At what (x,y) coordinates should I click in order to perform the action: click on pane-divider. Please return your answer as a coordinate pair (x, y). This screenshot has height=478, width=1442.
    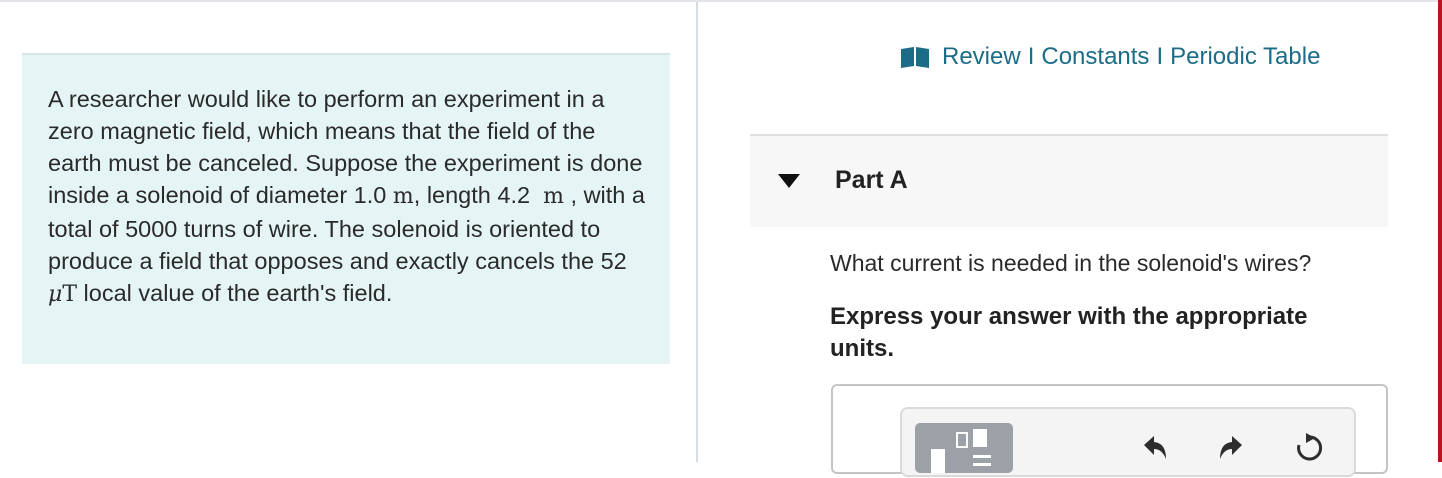
    Looking at the image, I should click on (697, 232).